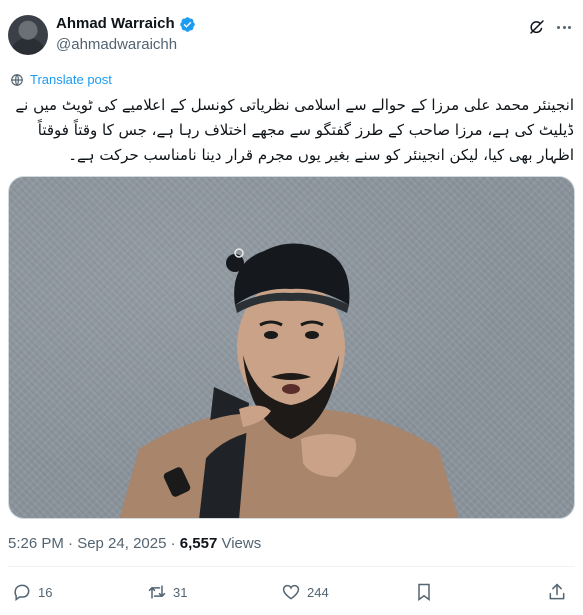 The width and height of the screenshot is (583, 615). I want to click on views-count: 6,557, so click(198, 543).